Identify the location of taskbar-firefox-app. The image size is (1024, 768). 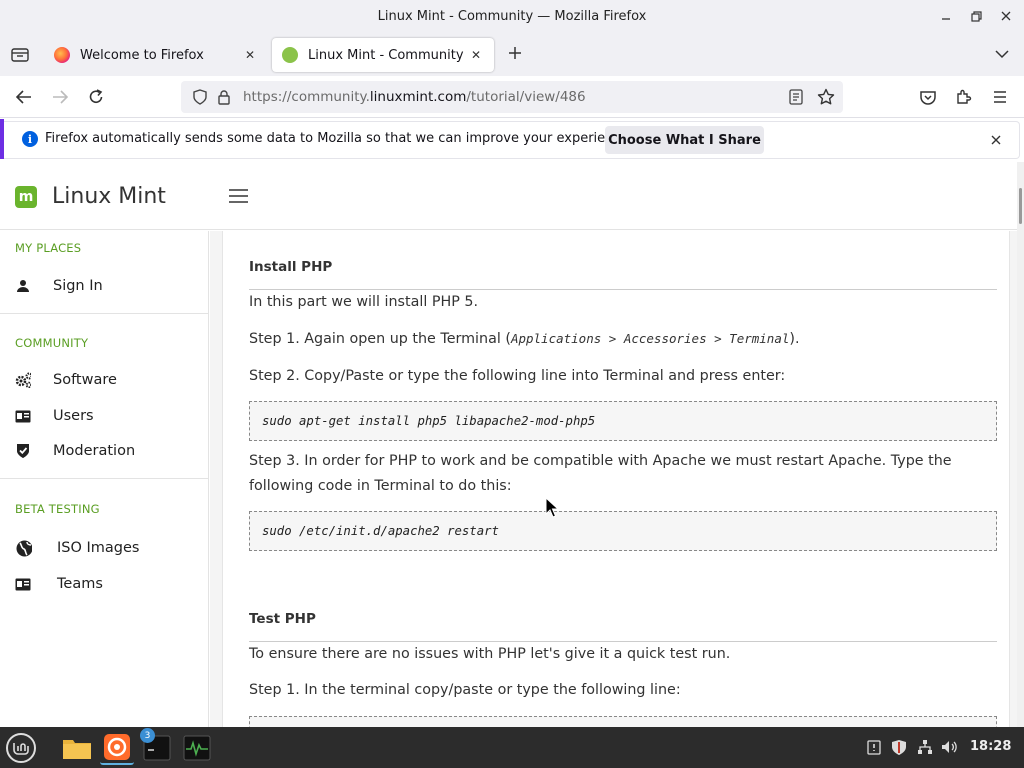
(117, 748).